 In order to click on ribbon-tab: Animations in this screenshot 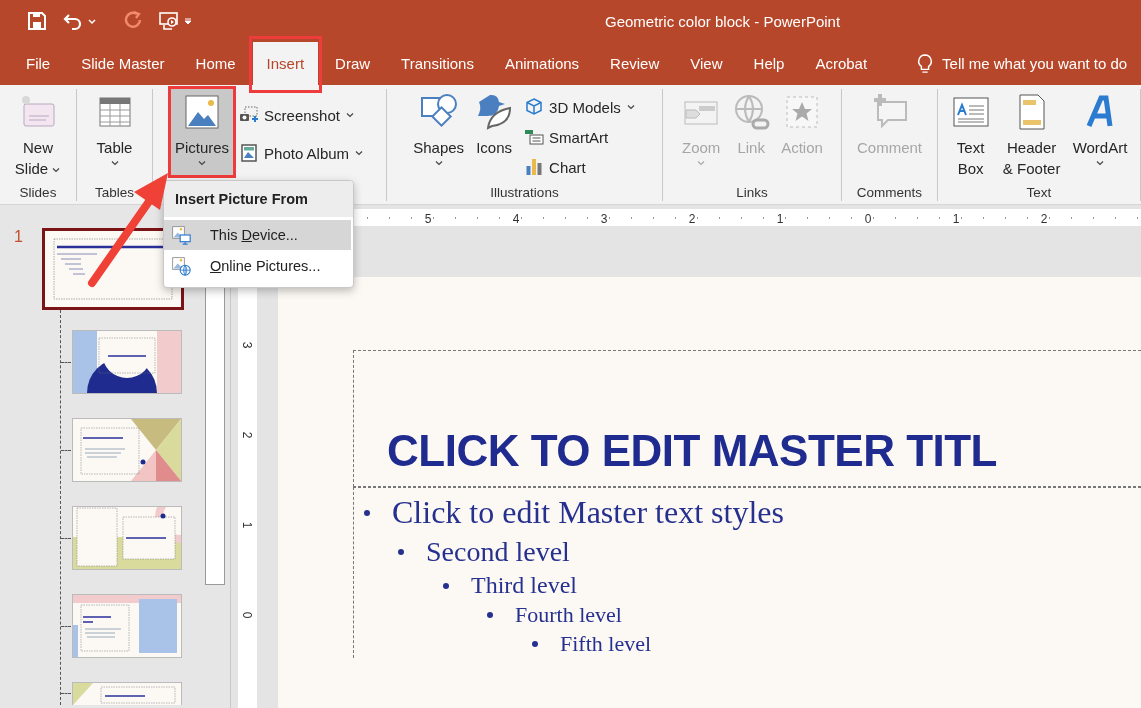, I will do `click(542, 63)`.